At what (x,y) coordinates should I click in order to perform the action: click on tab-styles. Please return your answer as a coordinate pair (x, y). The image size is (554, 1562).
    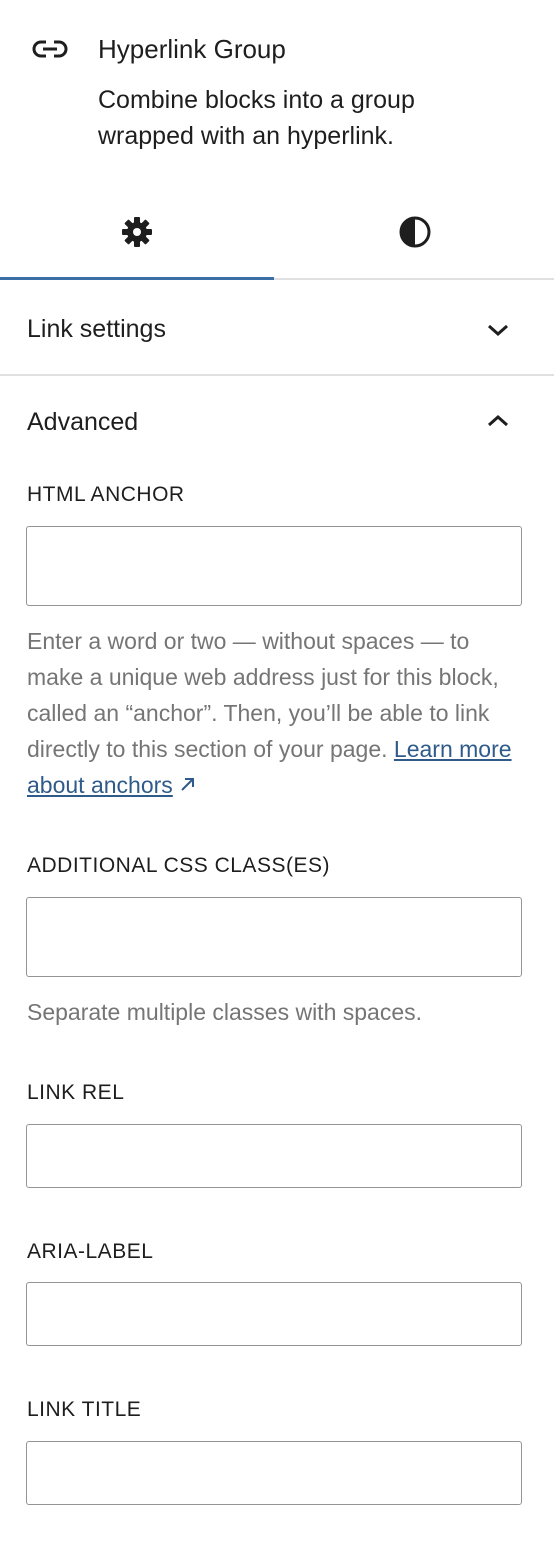
    Looking at the image, I should click on (415, 234).